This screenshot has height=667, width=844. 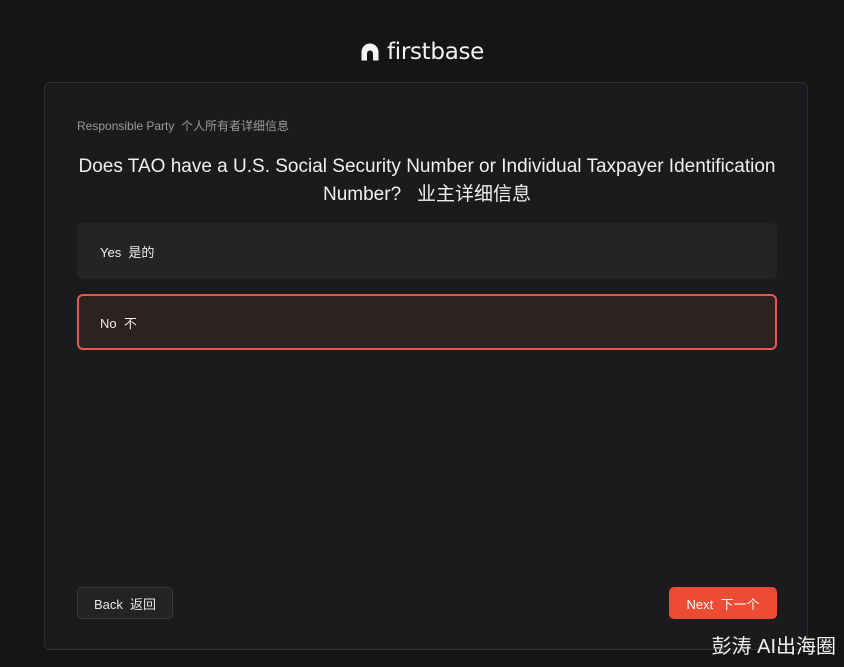 I want to click on option-no-label: No 不, so click(x=118, y=323).